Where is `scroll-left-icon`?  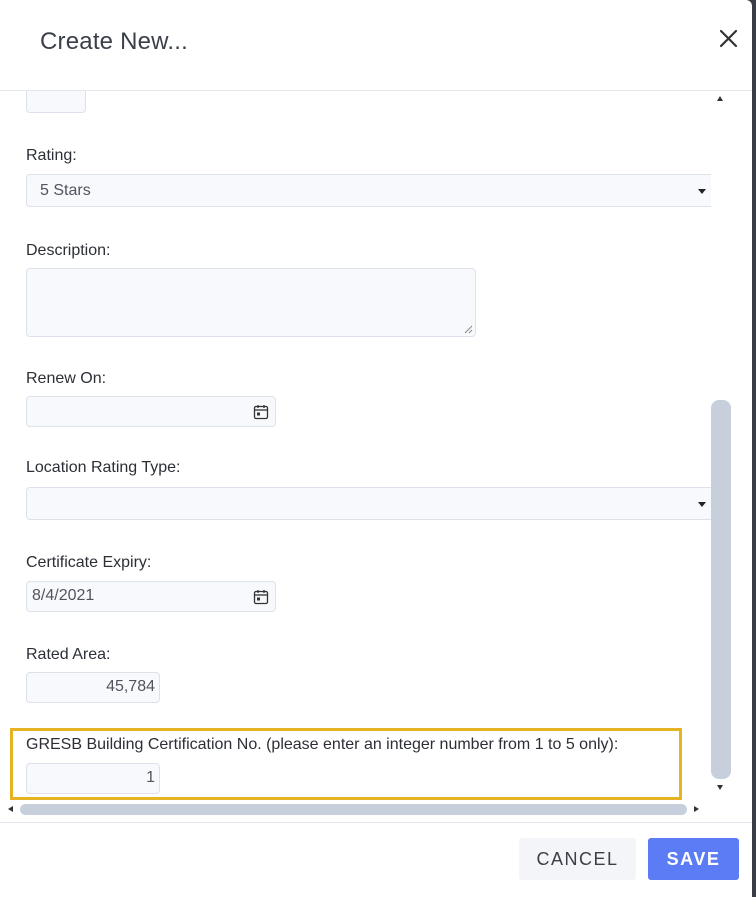
scroll-left-icon is located at coordinates (10, 809).